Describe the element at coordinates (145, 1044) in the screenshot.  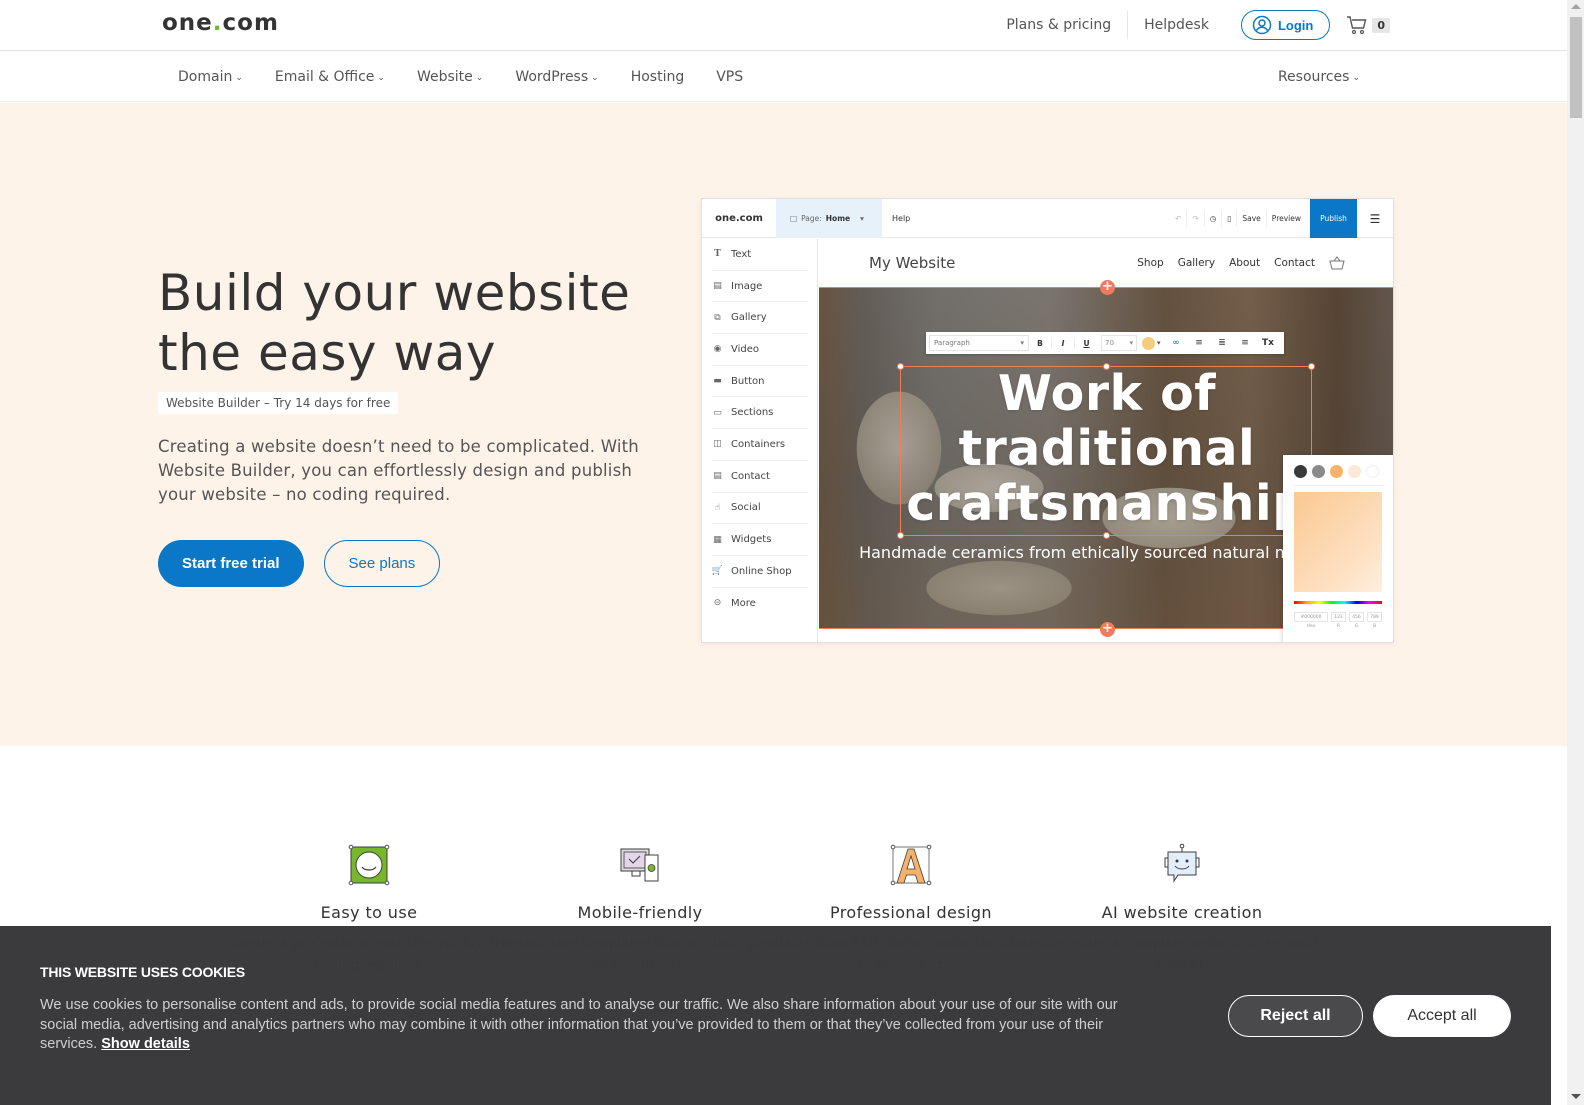
I see `show-details-link: Show details` at that location.